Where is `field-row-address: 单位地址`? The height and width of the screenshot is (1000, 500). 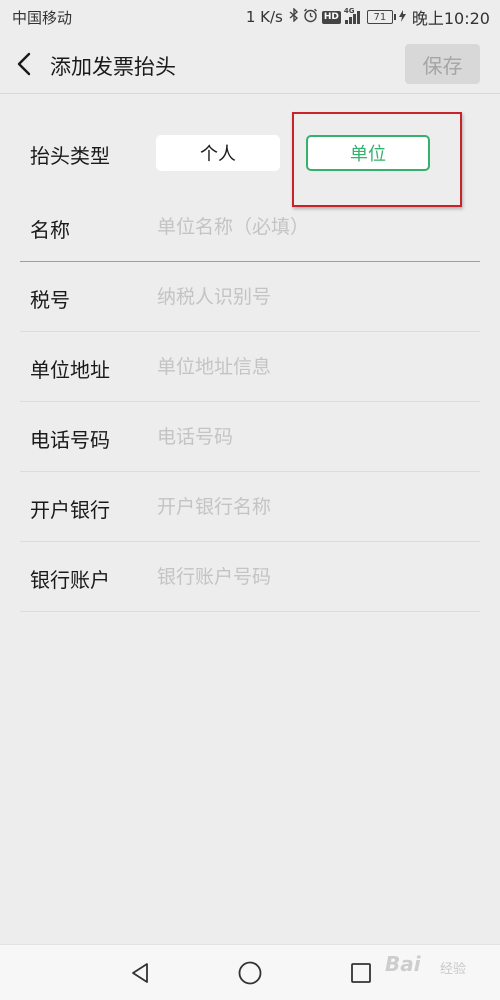 field-row-address: 单位地址 is located at coordinates (250, 367).